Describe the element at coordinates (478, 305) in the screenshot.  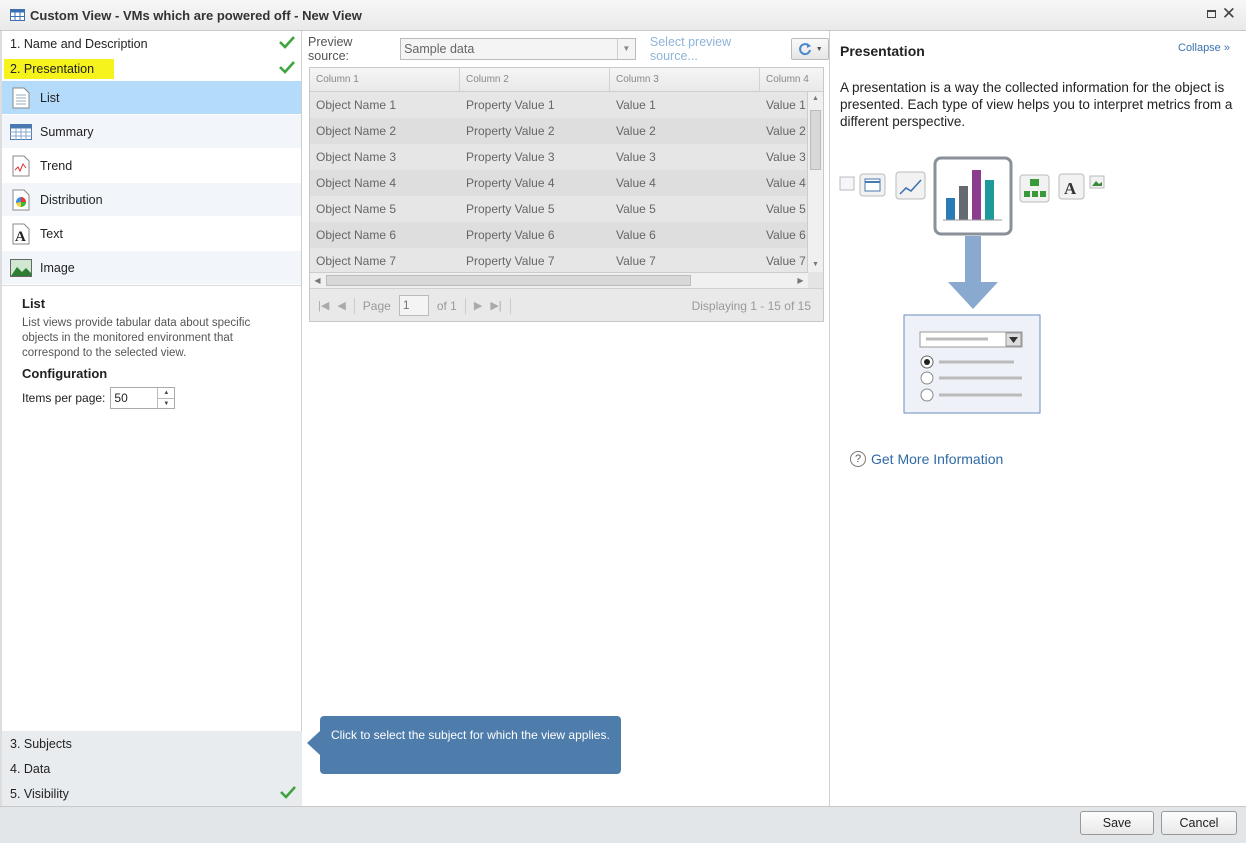
I see `next-page-icon: ▶` at that location.